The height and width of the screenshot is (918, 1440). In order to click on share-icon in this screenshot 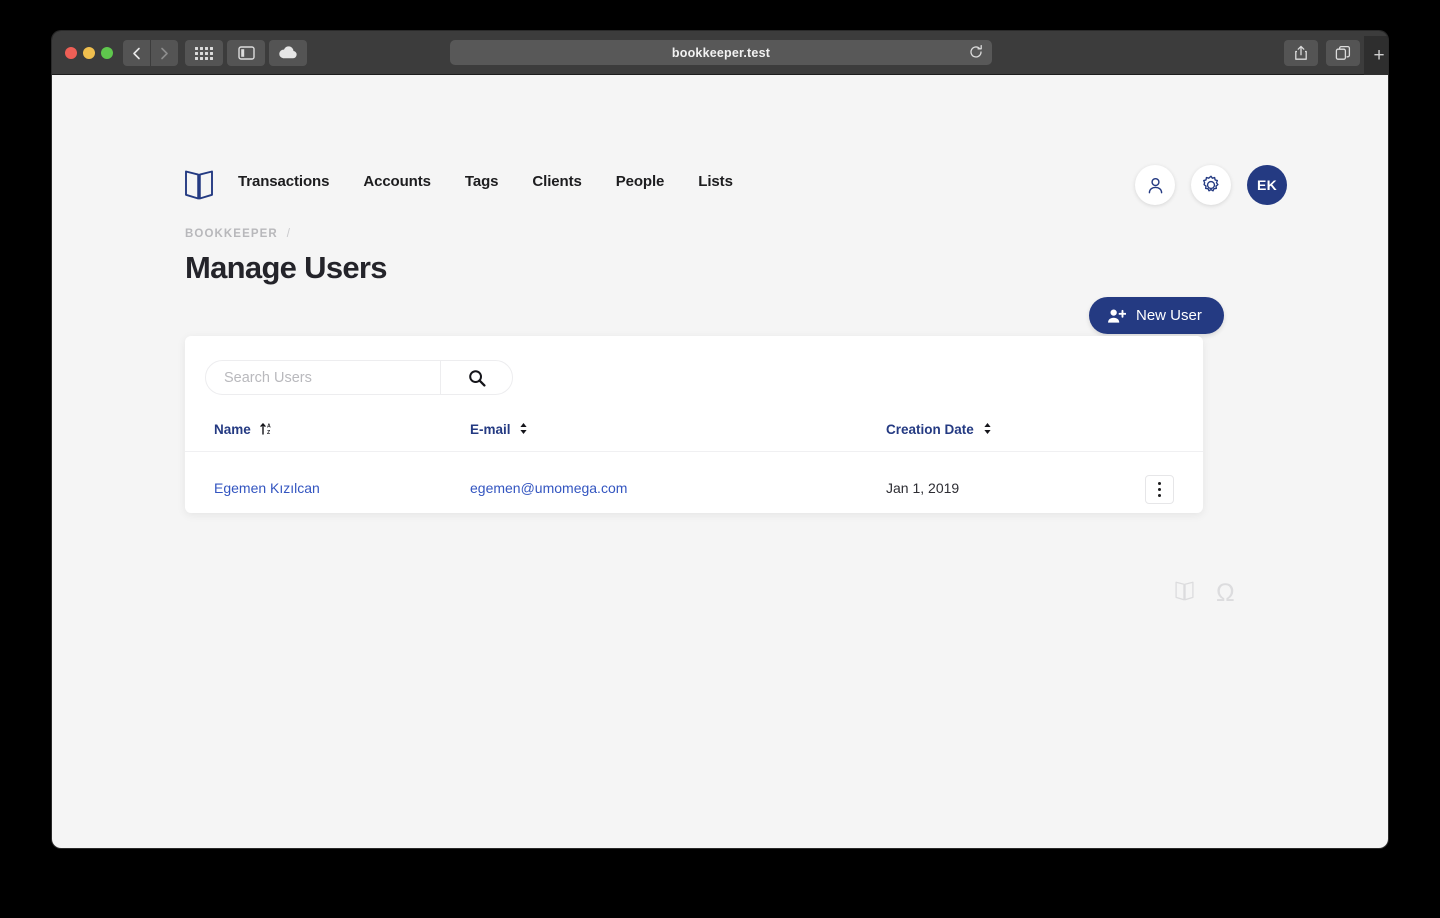, I will do `click(1301, 52)`.